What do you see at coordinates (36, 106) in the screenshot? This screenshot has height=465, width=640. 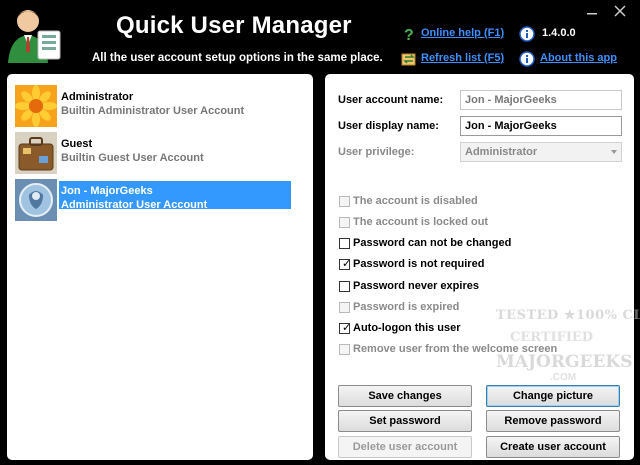 I see `flower-avatar-icon` at bounding box center [36, 106].